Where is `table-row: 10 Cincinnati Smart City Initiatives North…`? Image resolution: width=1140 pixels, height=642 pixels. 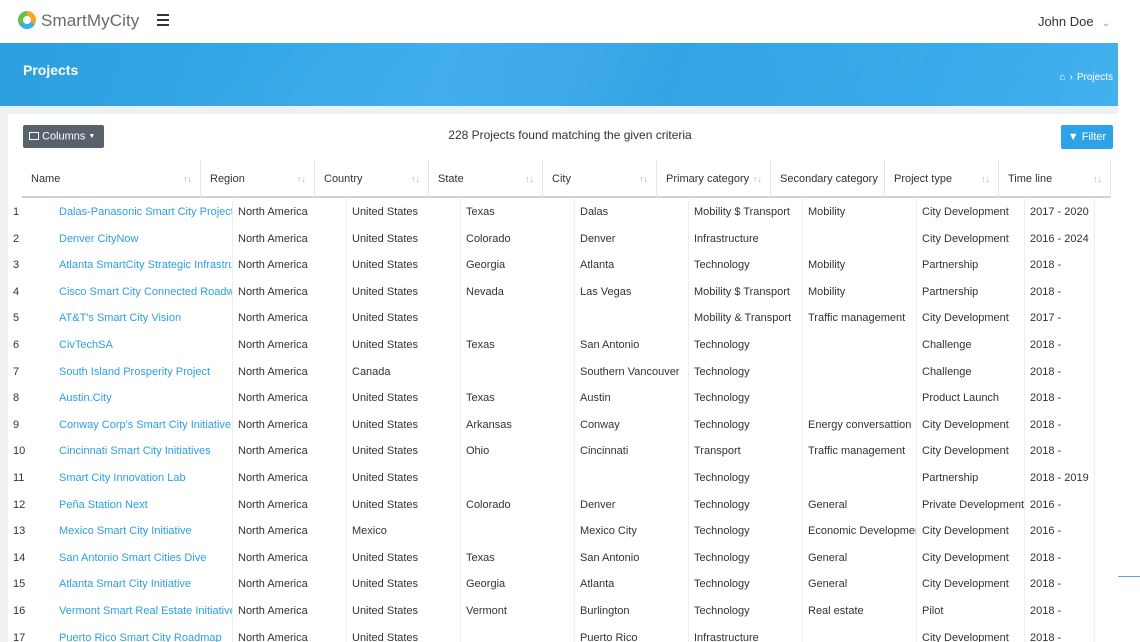 table-row: 10 Cincinnati Smart City Initiatives North… is located at coordinates (551, 451).